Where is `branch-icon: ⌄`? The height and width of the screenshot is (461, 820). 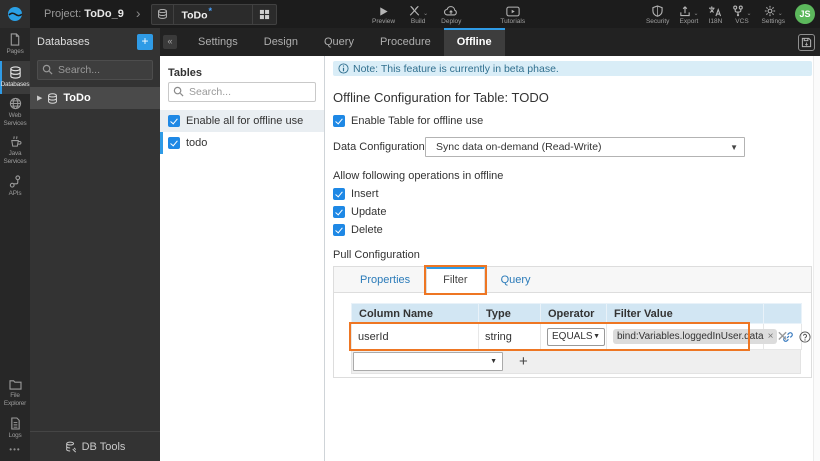 branch-icon: ⌄ is located at coordinates (742, 10).